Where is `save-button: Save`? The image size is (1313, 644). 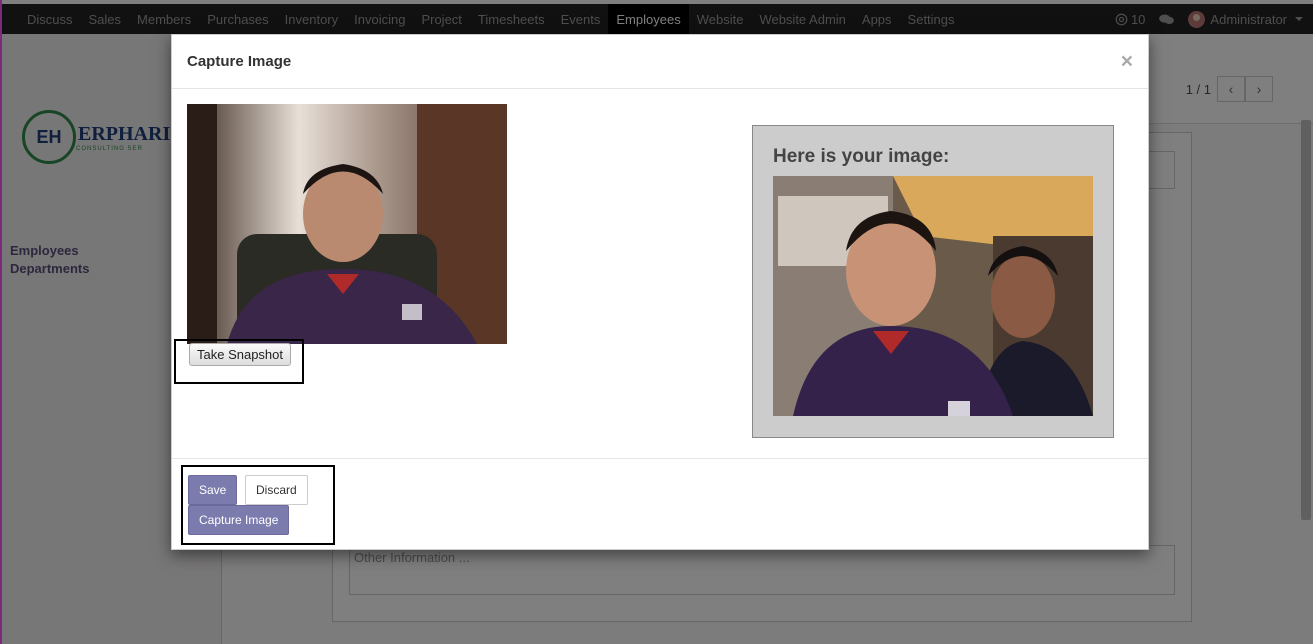
save-button: Save is located at coordinates (213, 490).